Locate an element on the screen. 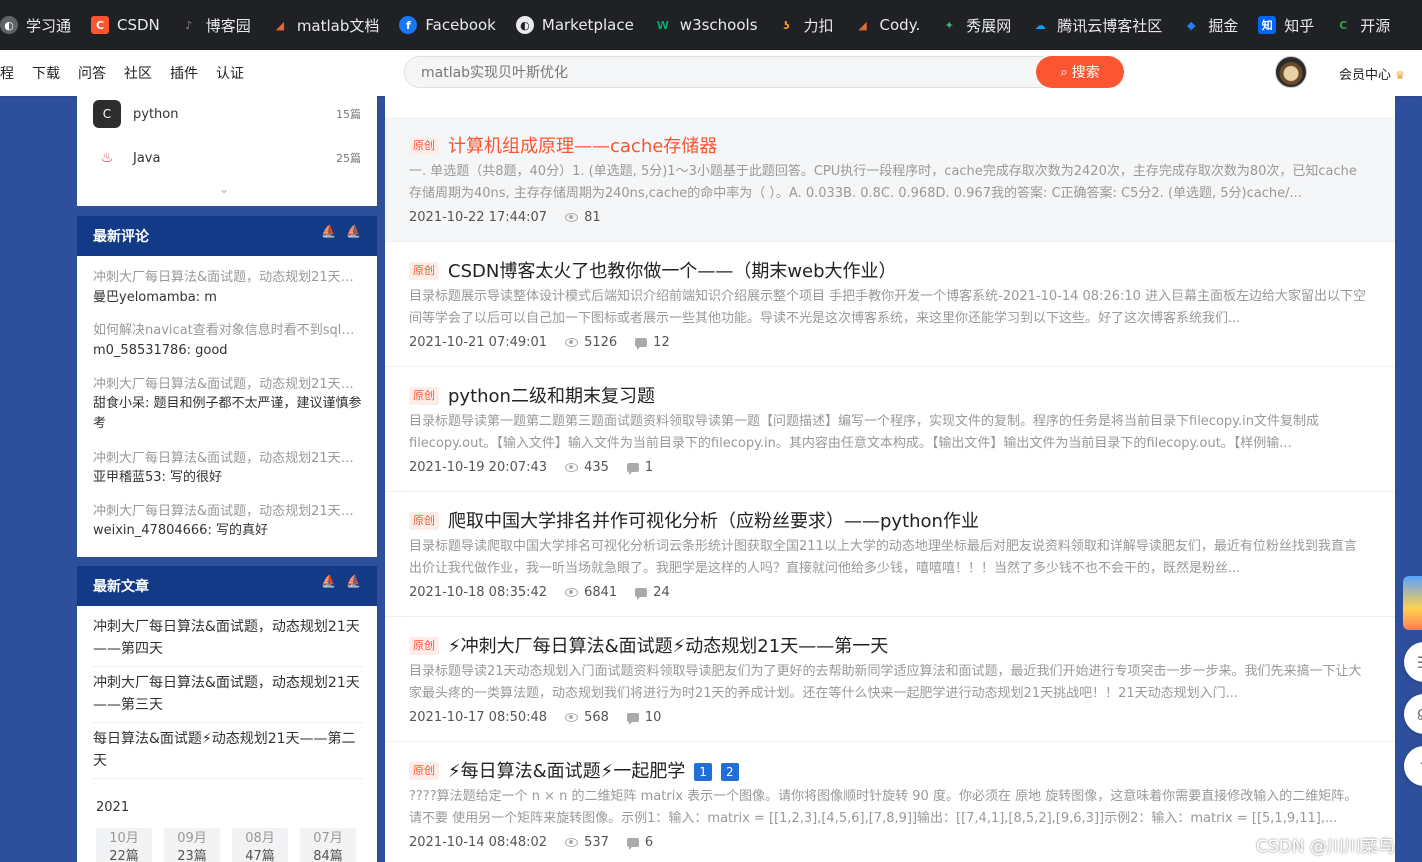 Image resolution: width=1422 pixels, height=862 pixels. comment-count-value: 1 is located at coordinates (649, 467).